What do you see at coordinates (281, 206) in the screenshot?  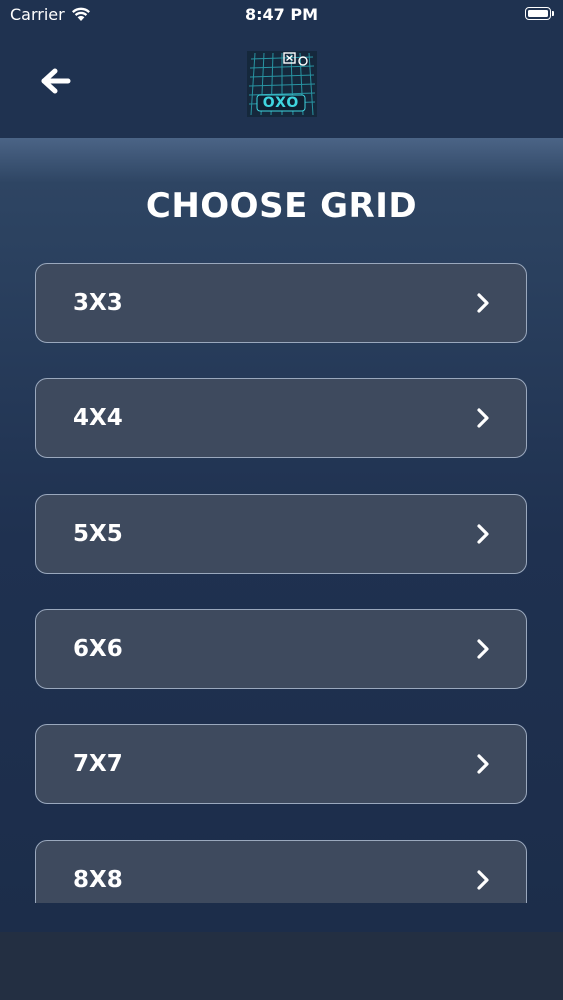 I see `page-title: CHOOSE GRID` at bounding box center [281, 206].